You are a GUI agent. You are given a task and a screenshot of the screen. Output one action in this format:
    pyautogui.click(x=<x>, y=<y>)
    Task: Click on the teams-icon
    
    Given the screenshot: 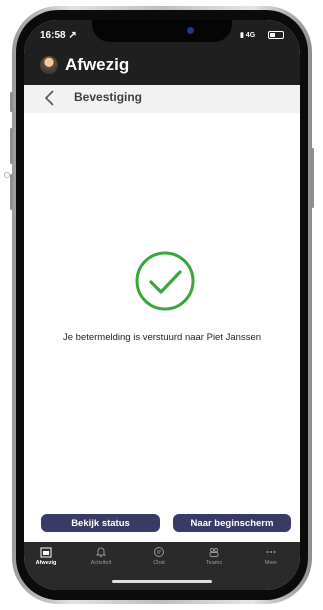 What is the action you would take?
    pyautogui.click(x=214, y=552)
    